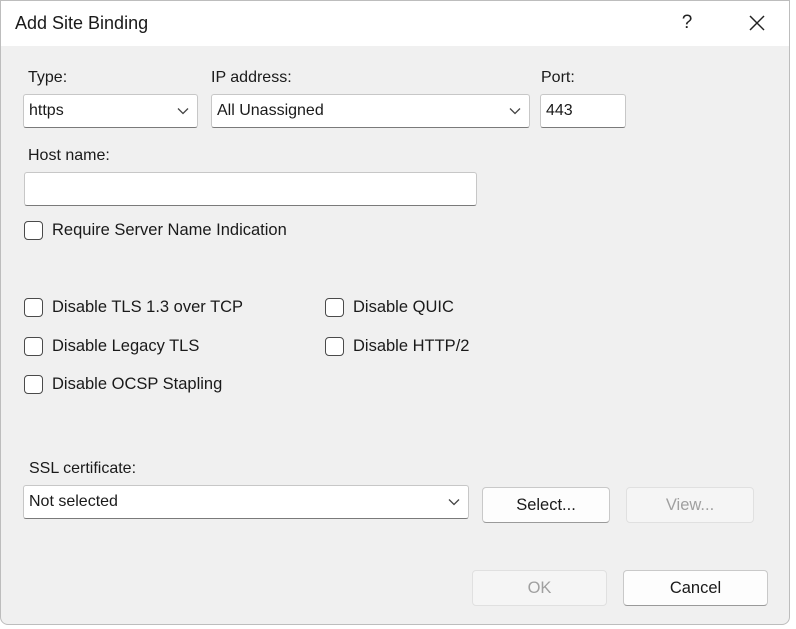 The width and height of the screenshot is (796, 629). What do you see at coordinates (137, 383) in the screenshot?
I see `disable-ocsp-label: Disable OCSP Stapling` at bounding box center [137, 383].